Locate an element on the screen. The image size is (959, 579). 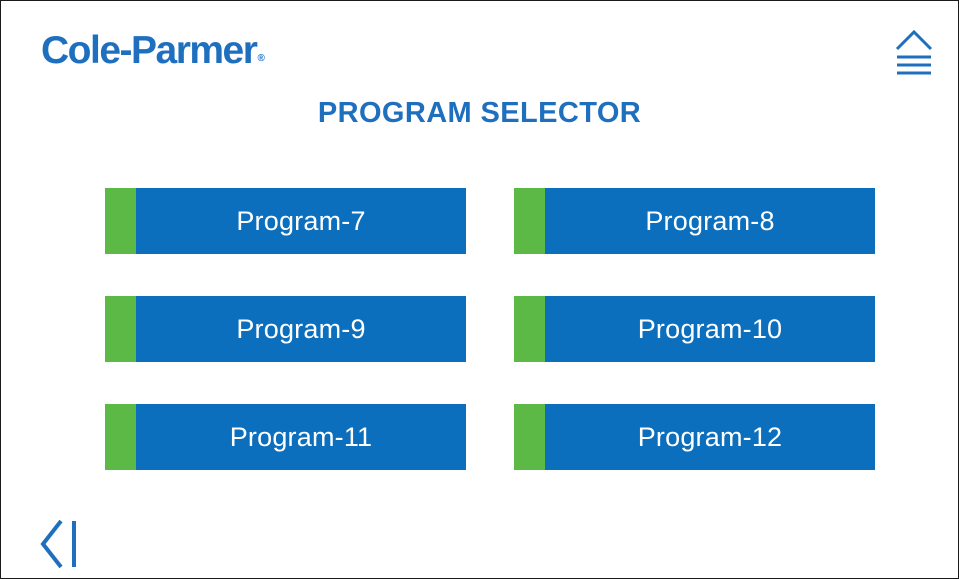
program-button-11: Program-11 is located at coordinates (285, 437).